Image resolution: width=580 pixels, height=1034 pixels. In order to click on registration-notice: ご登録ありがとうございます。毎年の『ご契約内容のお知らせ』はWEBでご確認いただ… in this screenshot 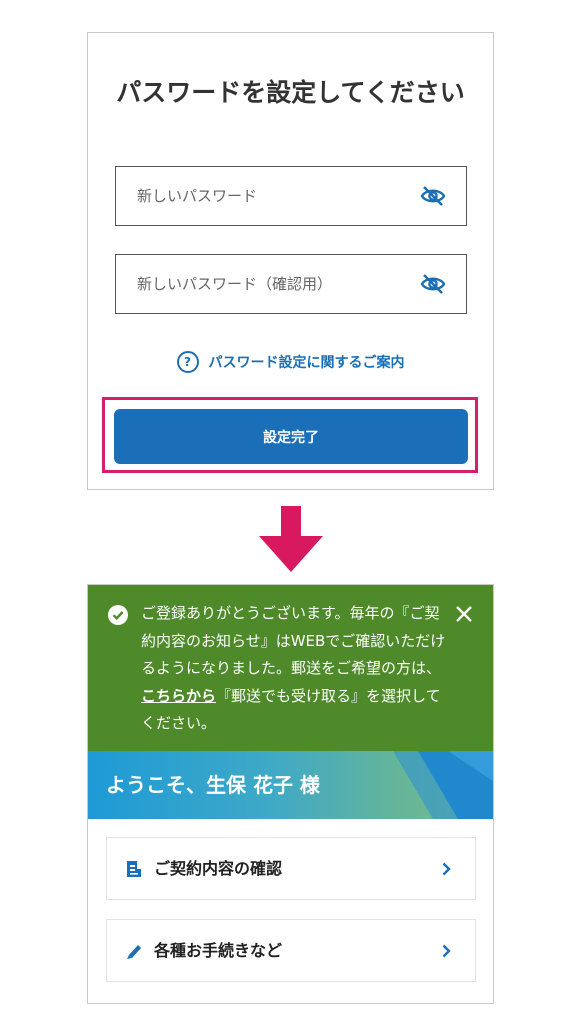, I will do `click(290, 668)`.